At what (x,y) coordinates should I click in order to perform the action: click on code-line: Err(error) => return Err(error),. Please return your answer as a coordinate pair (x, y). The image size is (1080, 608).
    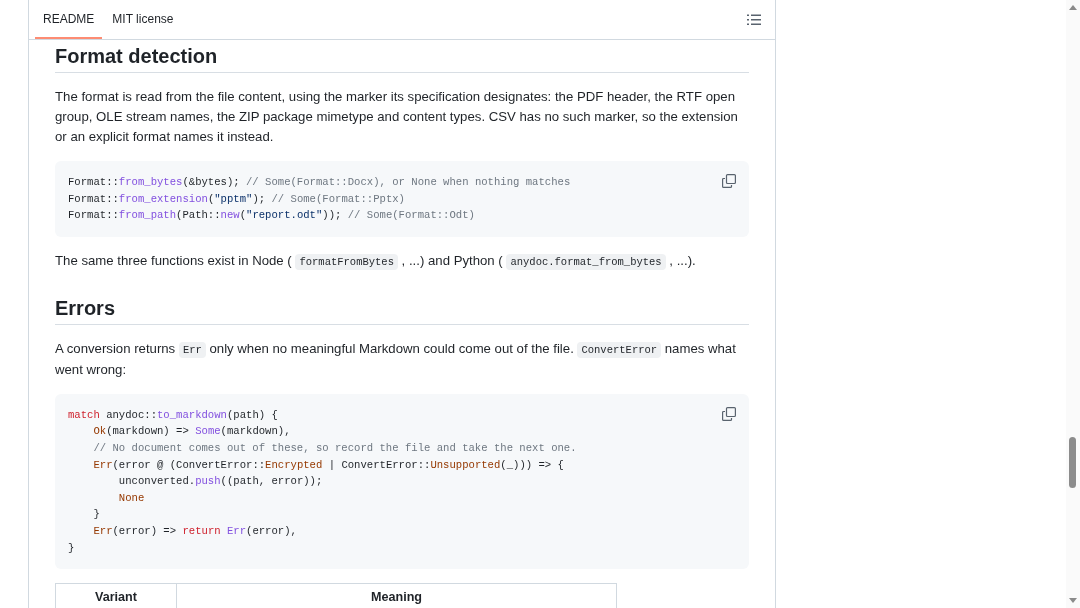
    Looking at the image, I should click on (195, 531).